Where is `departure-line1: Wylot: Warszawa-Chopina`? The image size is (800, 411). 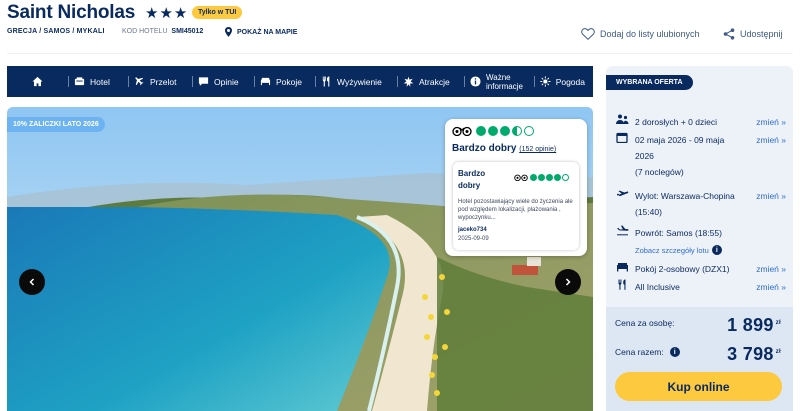
departure-line1: Wylot: Warszawa-Chopina is located at coordinates (685, 196).